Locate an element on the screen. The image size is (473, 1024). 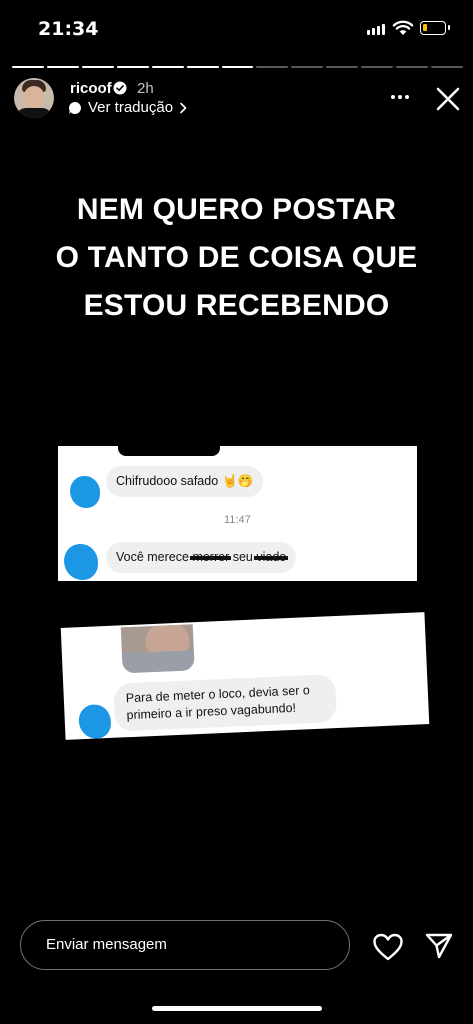
message-text: Você merece is located at coordinates (154, 557).